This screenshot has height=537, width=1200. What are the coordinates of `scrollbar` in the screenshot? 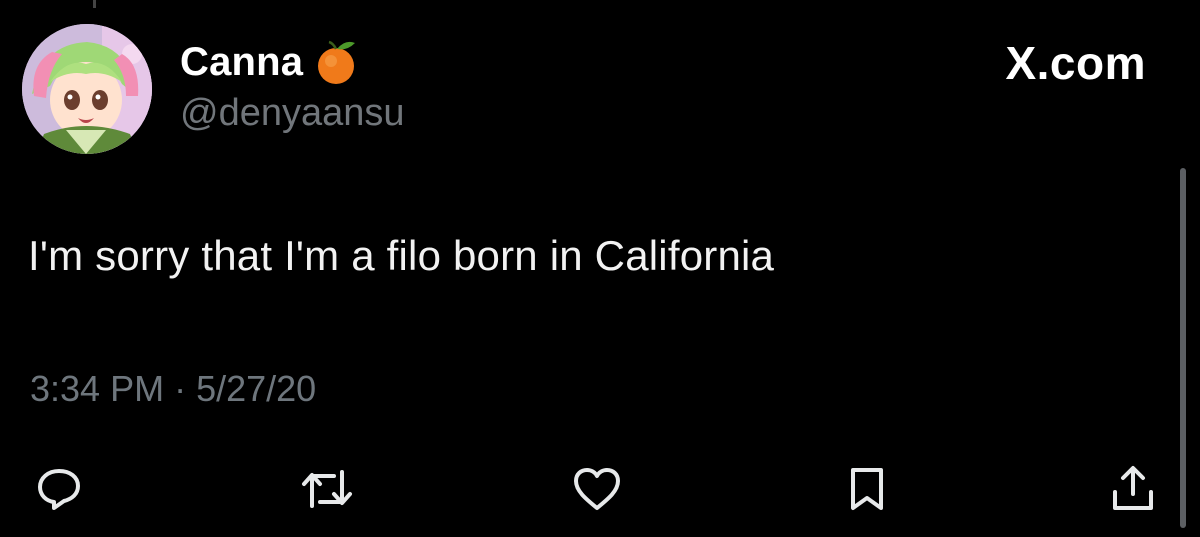 It's located at (1183, 348).